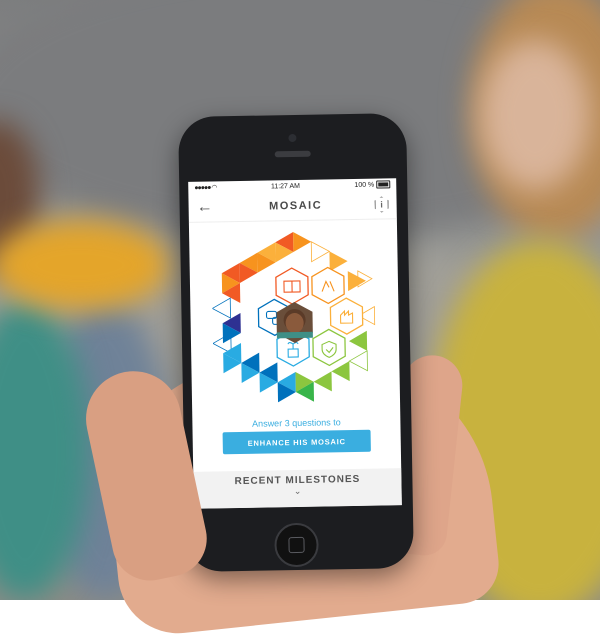 The height and width of the screenshot is (639, 600). Describe the element at coordinates (296, 545) in the screenshot. I see `home-button` at that location.